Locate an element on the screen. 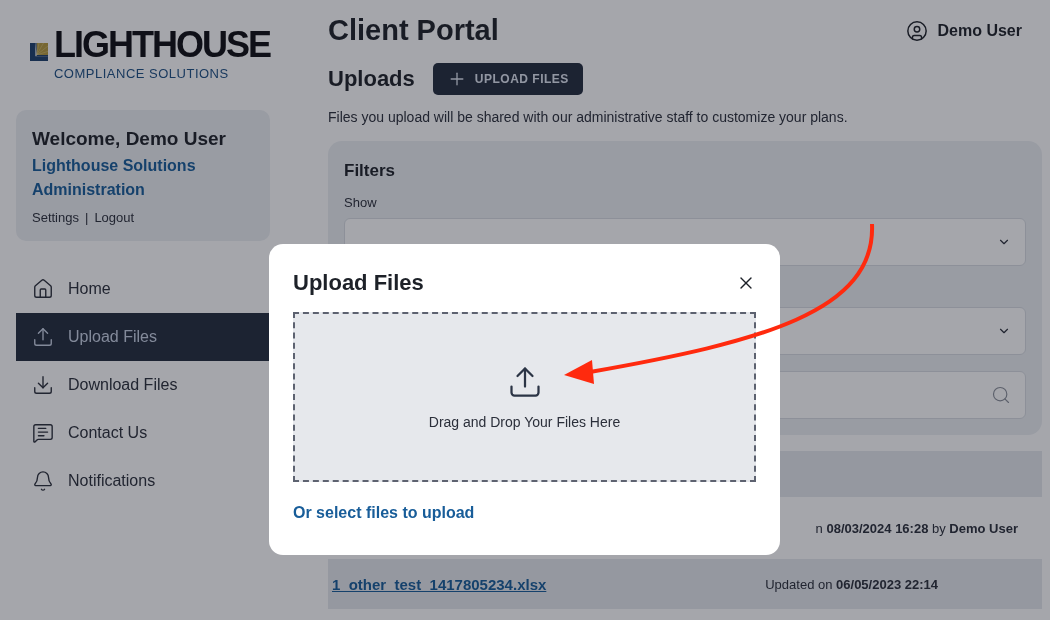 The width and height of the screenshot is (1050, 620). sidebar-nav-item: Contact Us is located at coordinates (143, 433).